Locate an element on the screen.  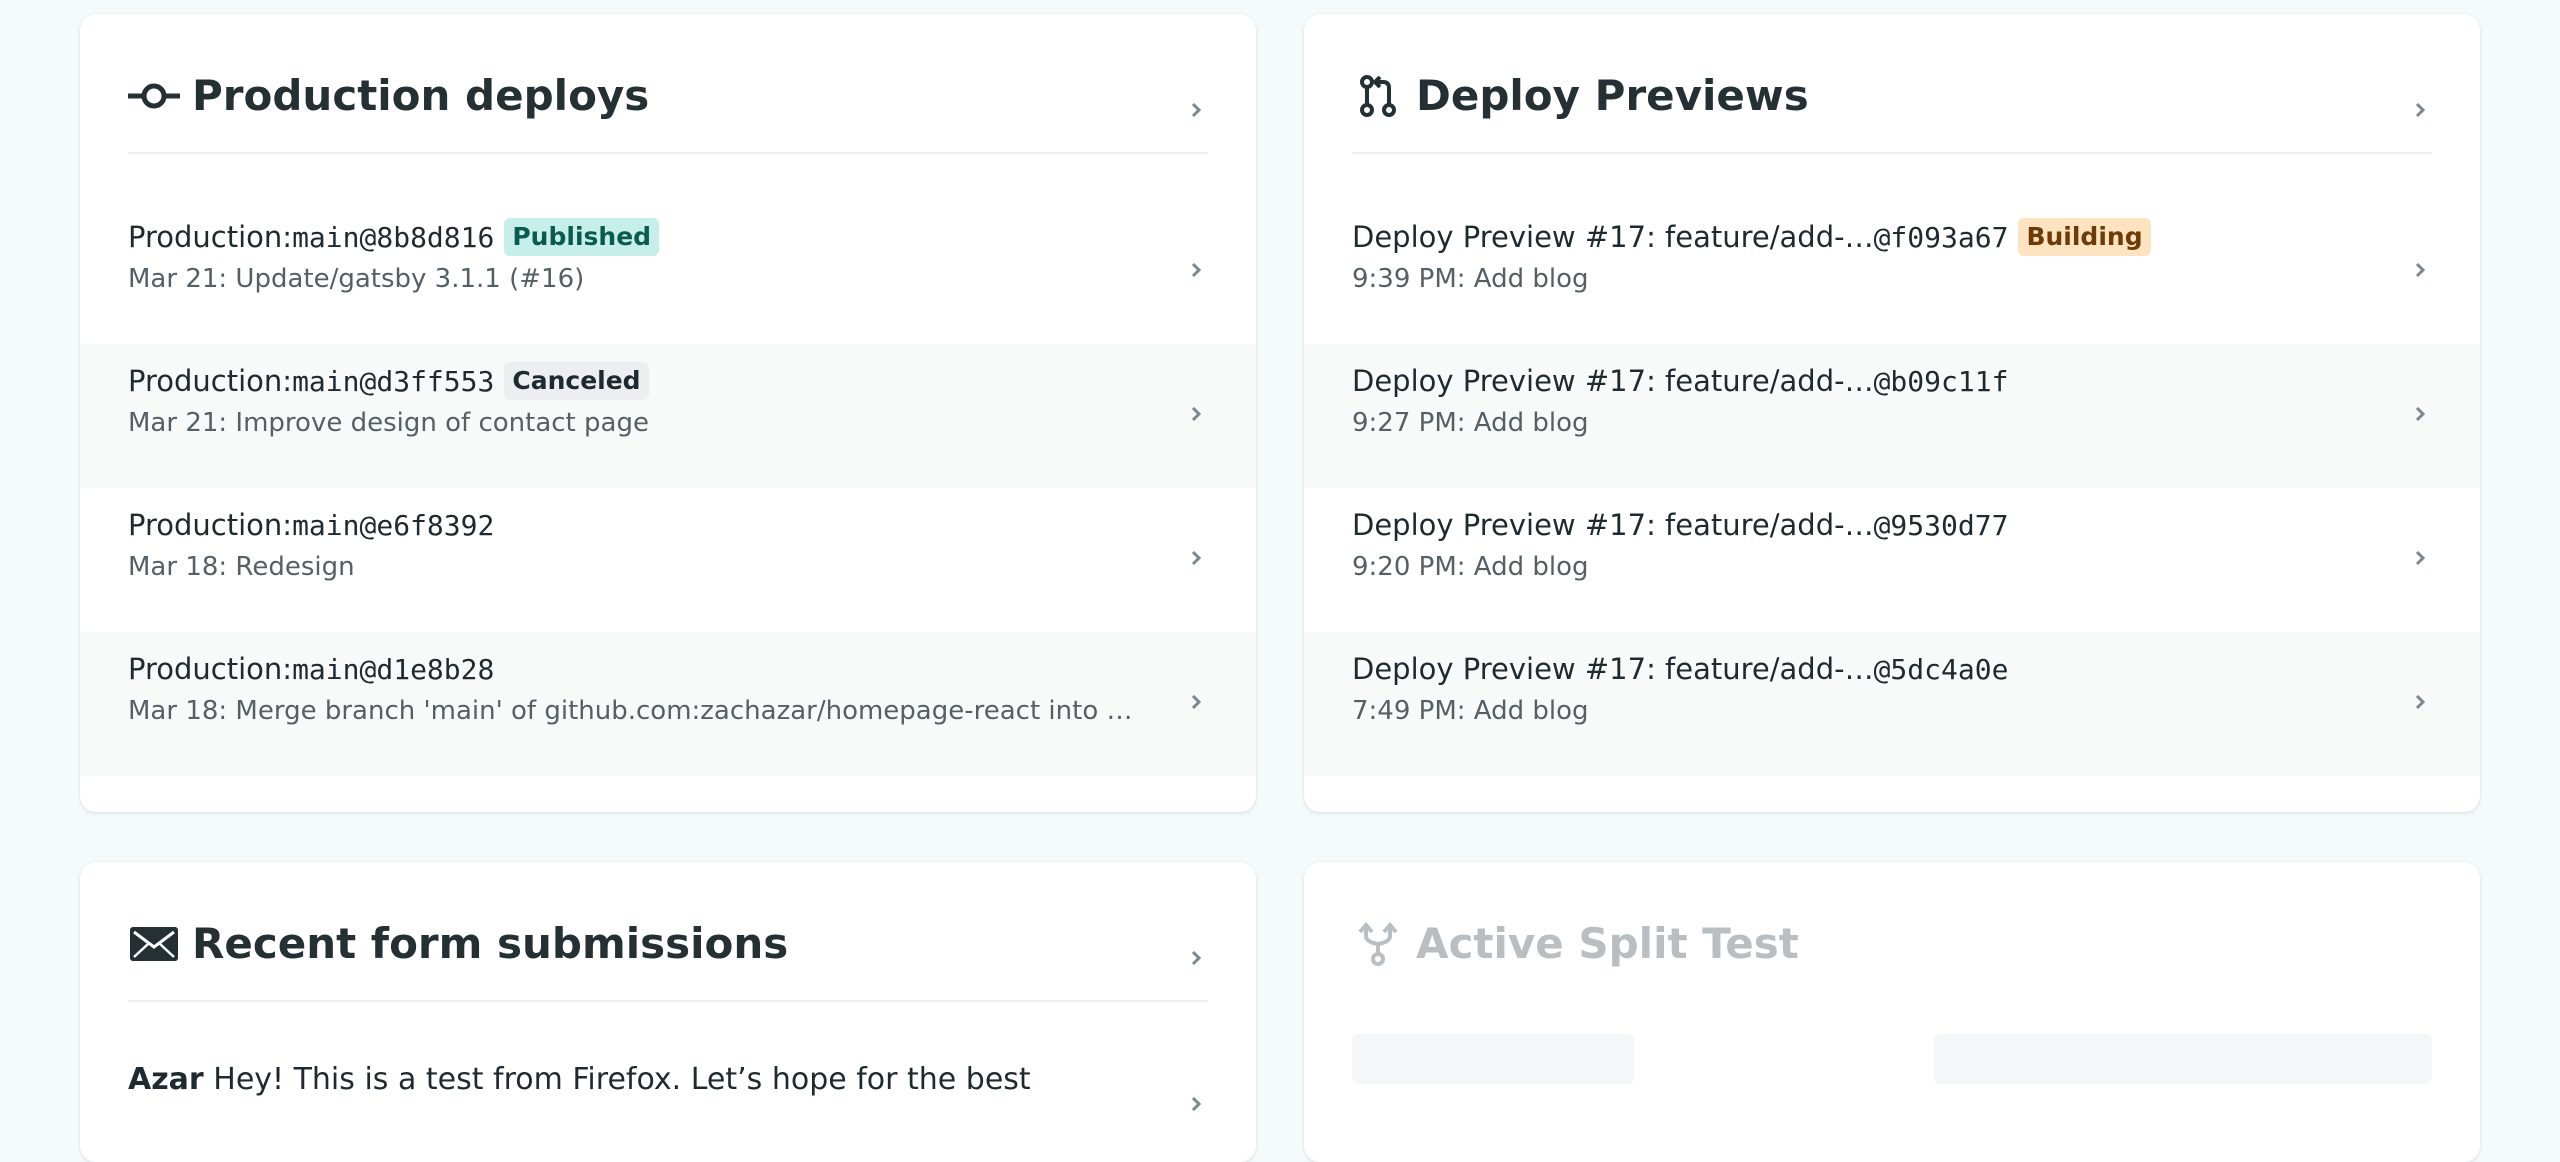
deploy-message: 9:27 PM: Add blog is located at coordinates (1470, 423).